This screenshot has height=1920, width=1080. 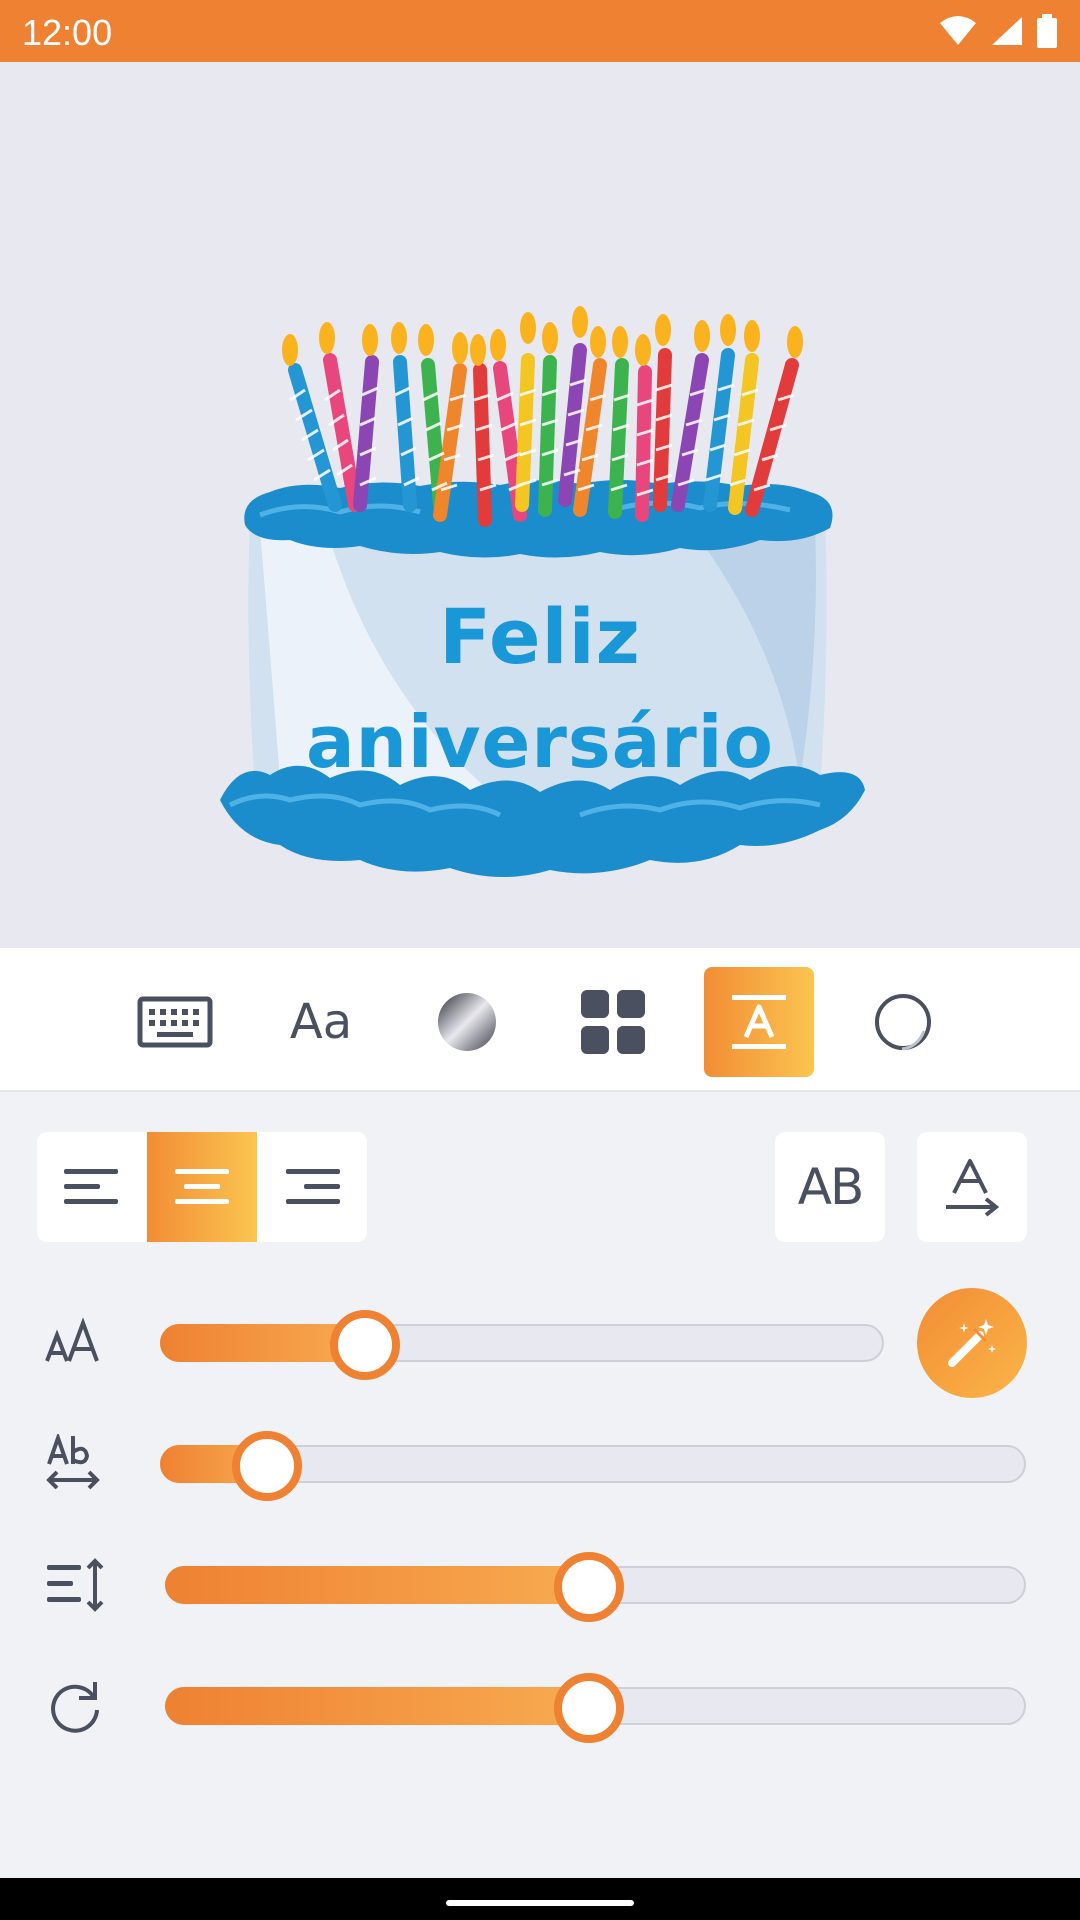 I want to click on magic-wand-icon, so click(x=972, y=1343).